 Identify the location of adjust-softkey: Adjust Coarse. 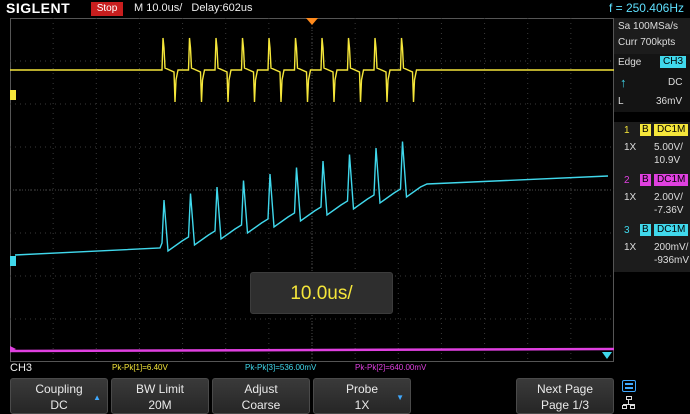
(261, 396).